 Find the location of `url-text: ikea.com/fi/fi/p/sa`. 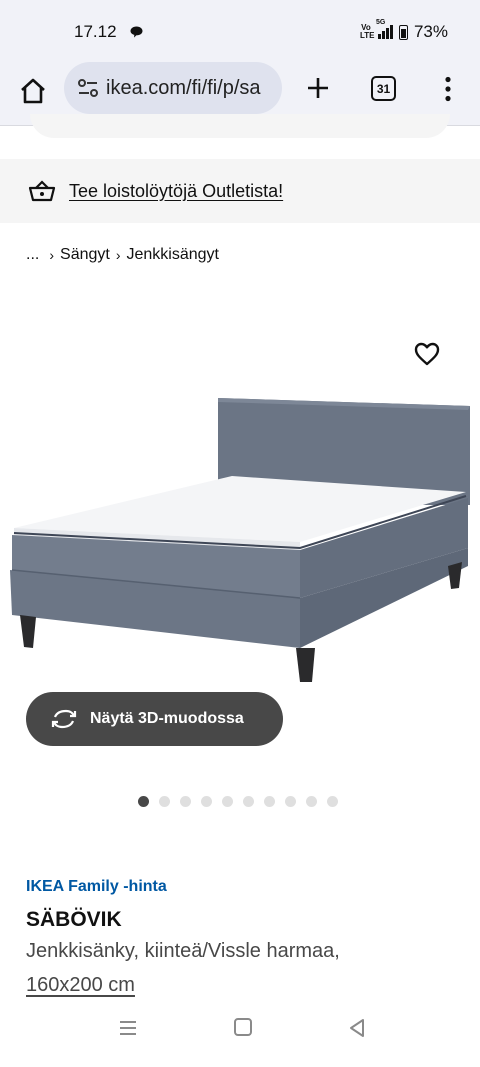

url-text: ikea.com/fi/fi/p/sa is located at coordinates (183, 88).